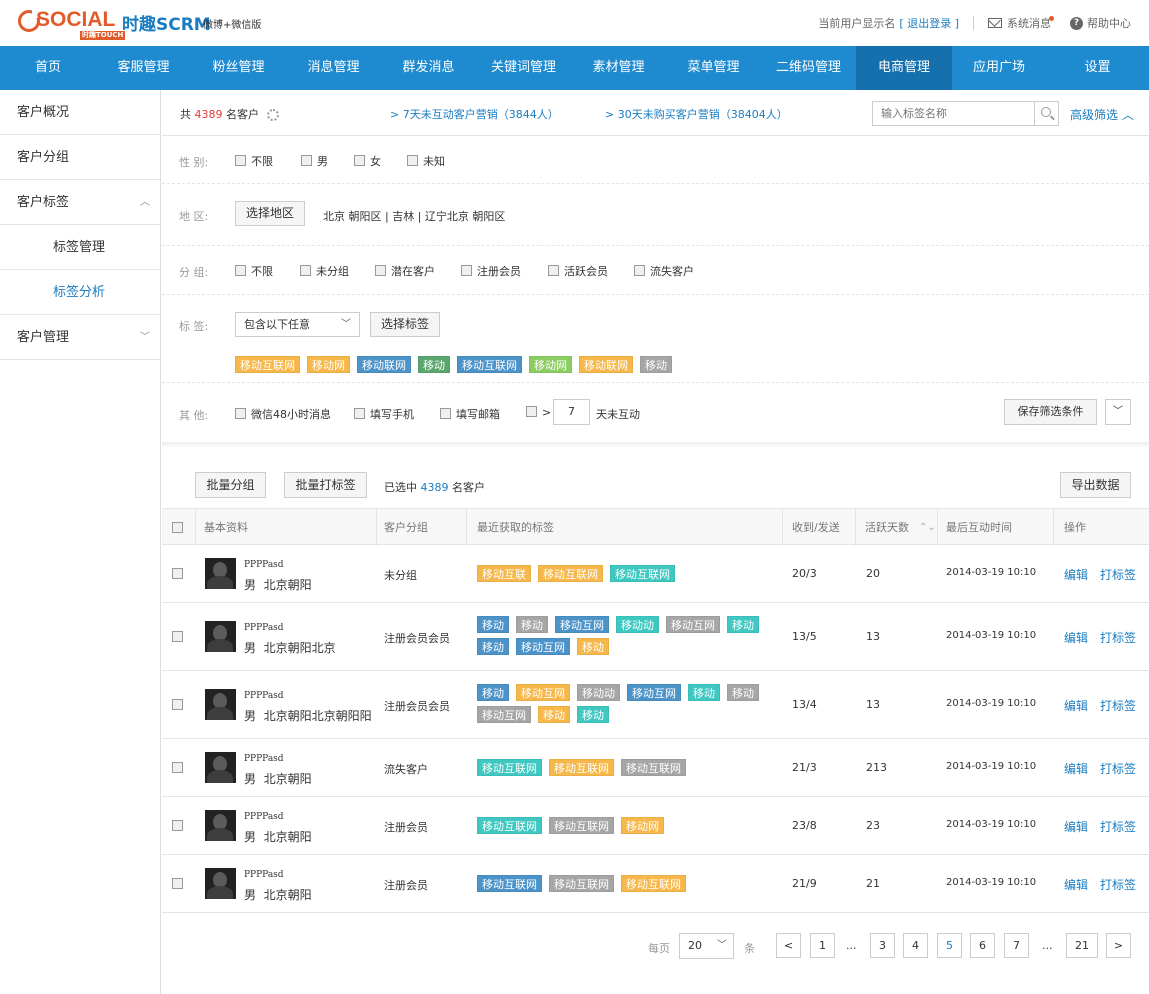 This screenshot has height=994, width=1149. Describe the element at coordinates (297, 324) in the screenshot. I see `tag-match-select: 包含以下任意 ﹀` at that location.